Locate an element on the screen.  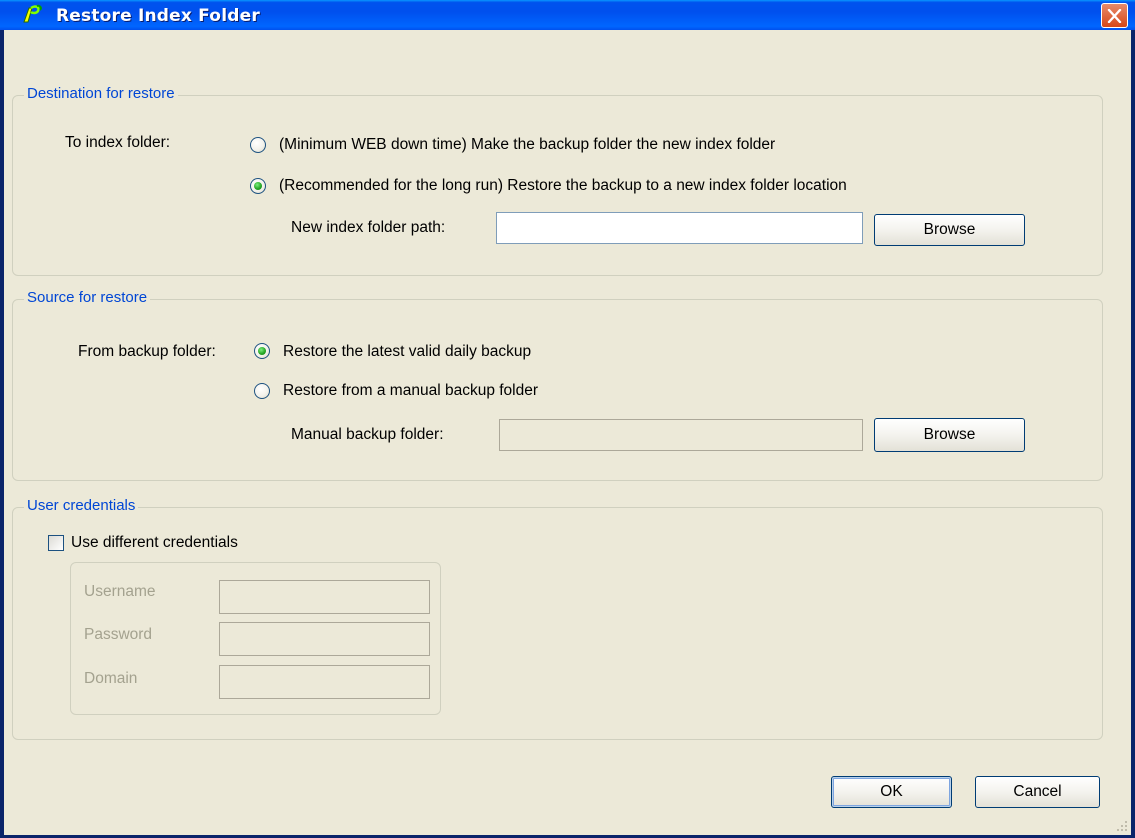
username-label: Username is located at coordinates (120, 591).